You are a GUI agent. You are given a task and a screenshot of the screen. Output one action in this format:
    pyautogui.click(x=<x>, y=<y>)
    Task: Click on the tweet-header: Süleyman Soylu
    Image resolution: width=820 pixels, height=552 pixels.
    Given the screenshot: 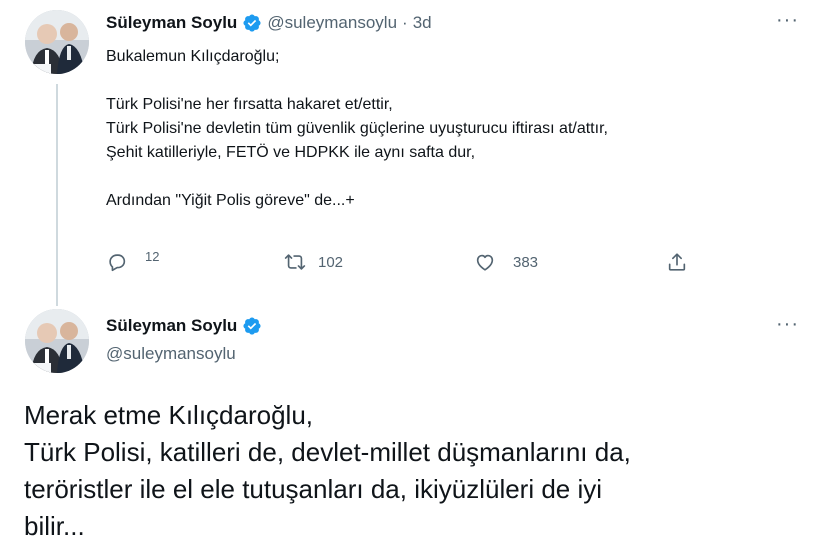 What is the action you would take?
    pyautogui.click(x=184, y=326)
    